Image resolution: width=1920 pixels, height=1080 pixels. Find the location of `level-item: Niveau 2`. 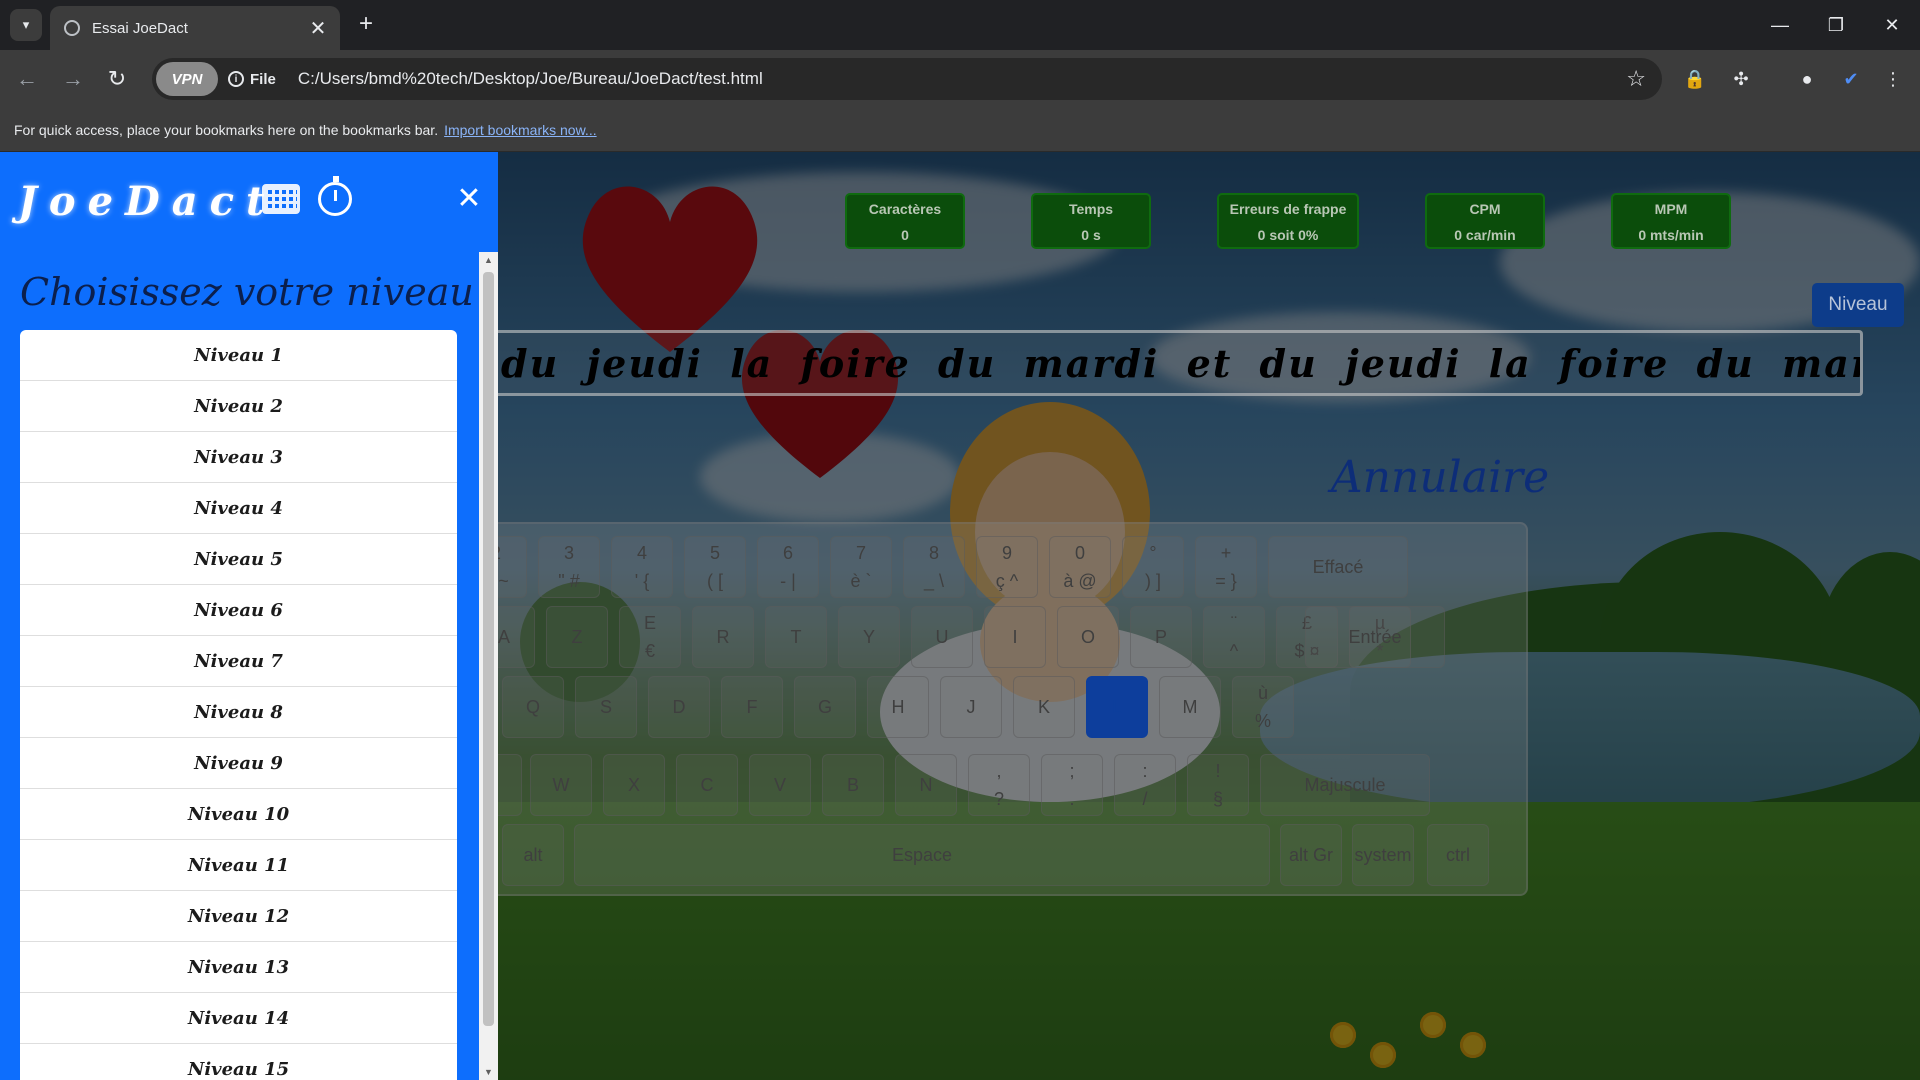

level-item: Niveau 2 is located at coordinates (238, 406).